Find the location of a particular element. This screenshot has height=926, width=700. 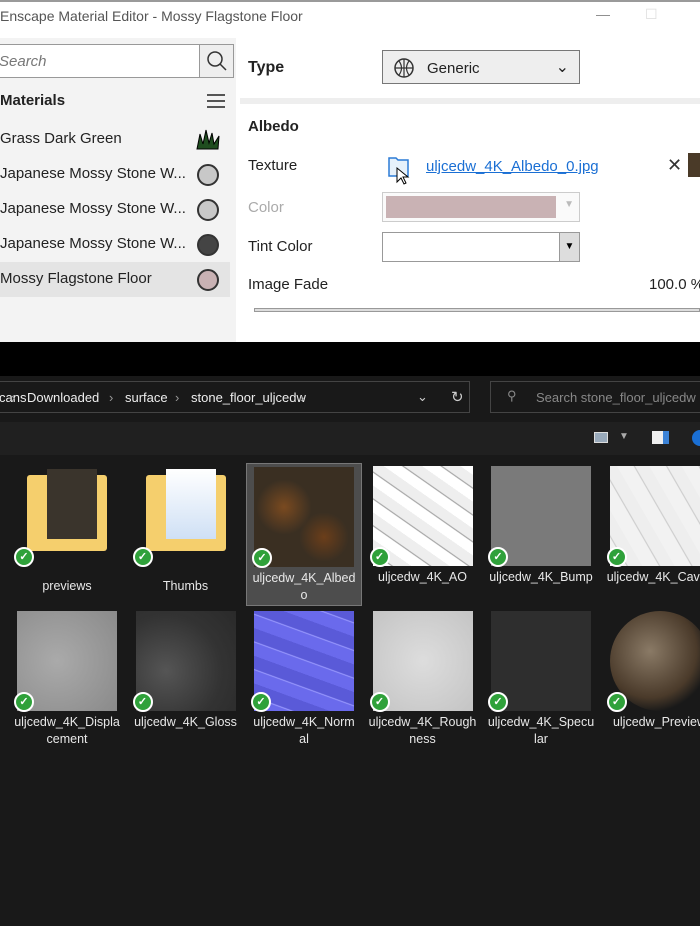

file-name: uljcedw_4K_Normal is located at coordinates (304, 730).